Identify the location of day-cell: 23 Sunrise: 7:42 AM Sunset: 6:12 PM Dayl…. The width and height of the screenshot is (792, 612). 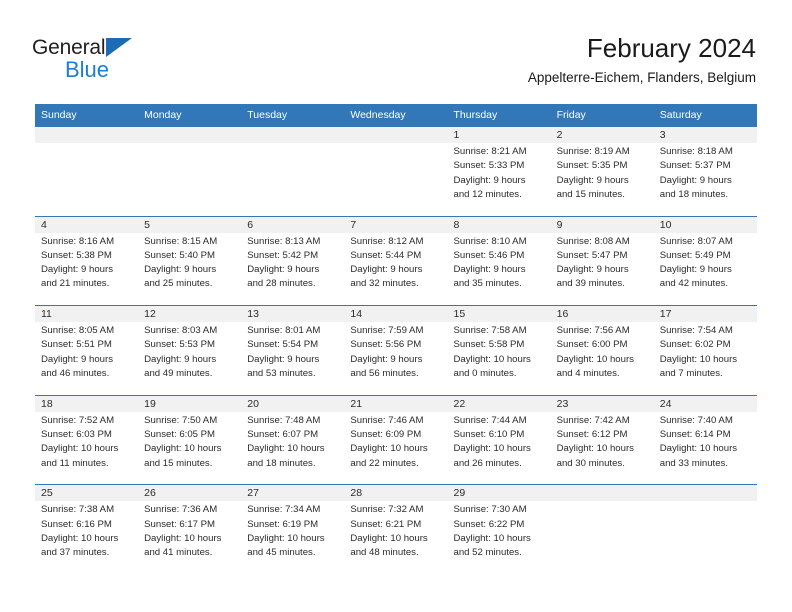
(602, 440).